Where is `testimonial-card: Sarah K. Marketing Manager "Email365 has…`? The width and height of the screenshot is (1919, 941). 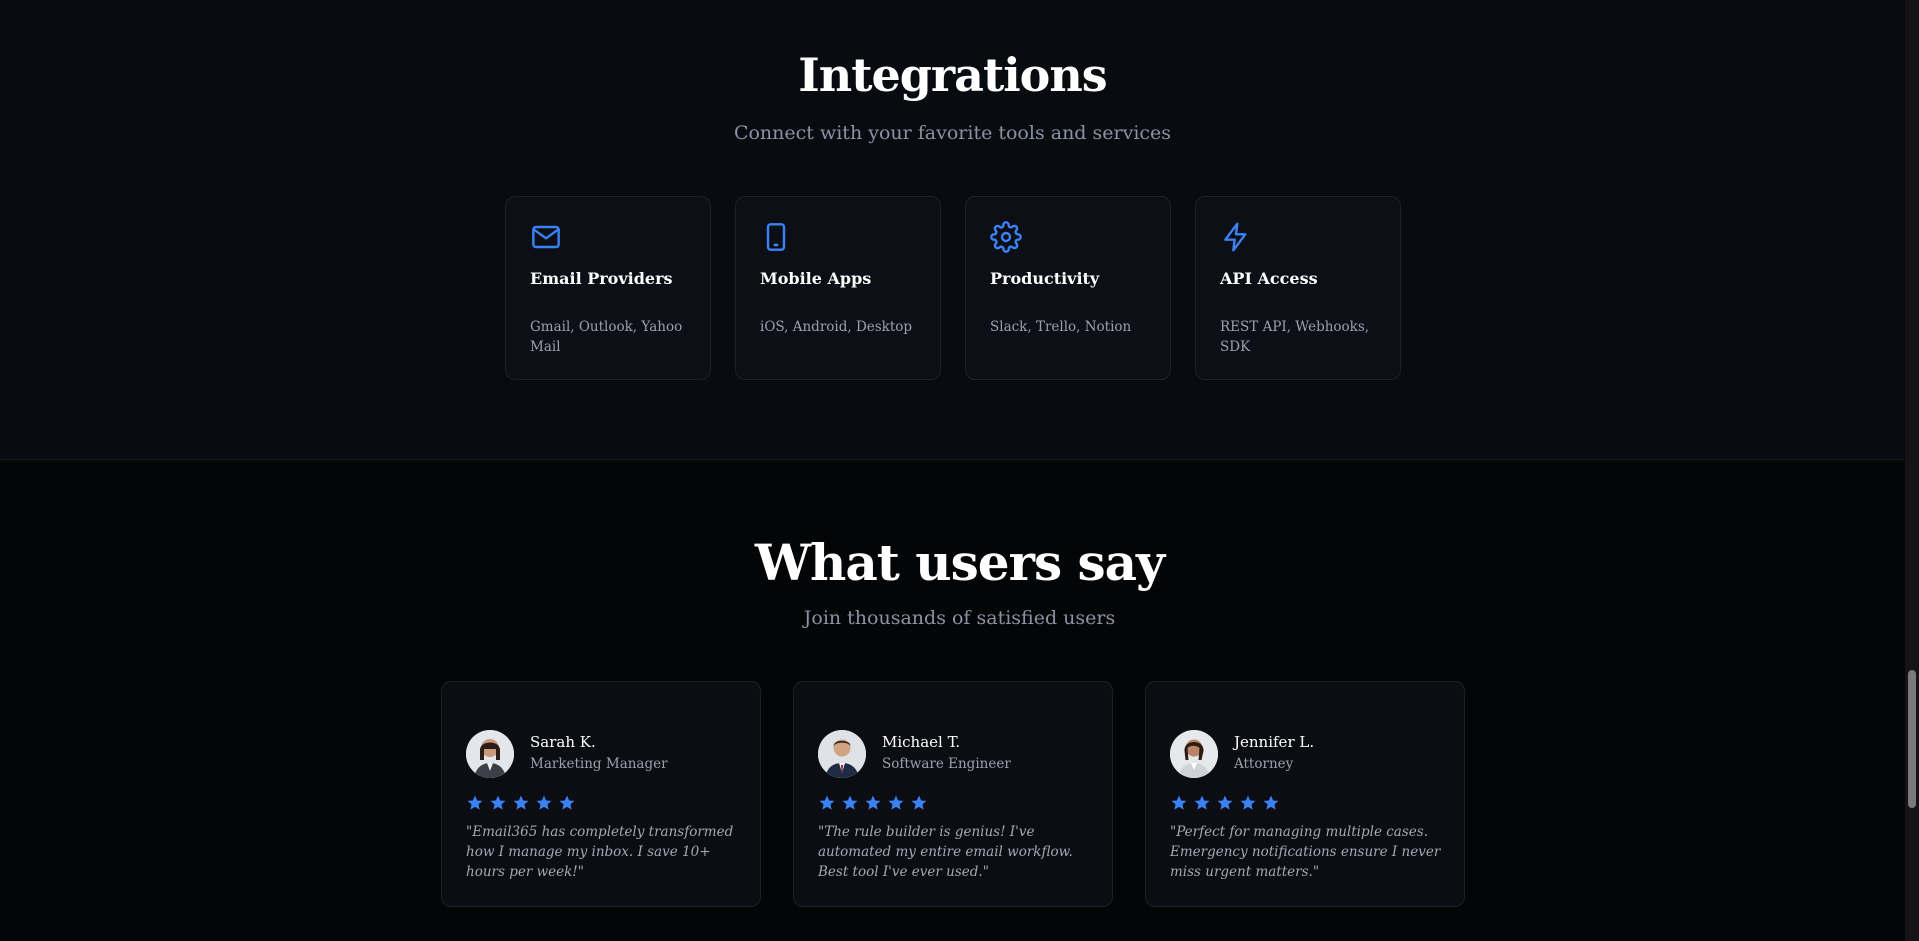
testimonial-card: Sarah K. Marketing Manager "Email365 has… is located at coordinates (601, 794).